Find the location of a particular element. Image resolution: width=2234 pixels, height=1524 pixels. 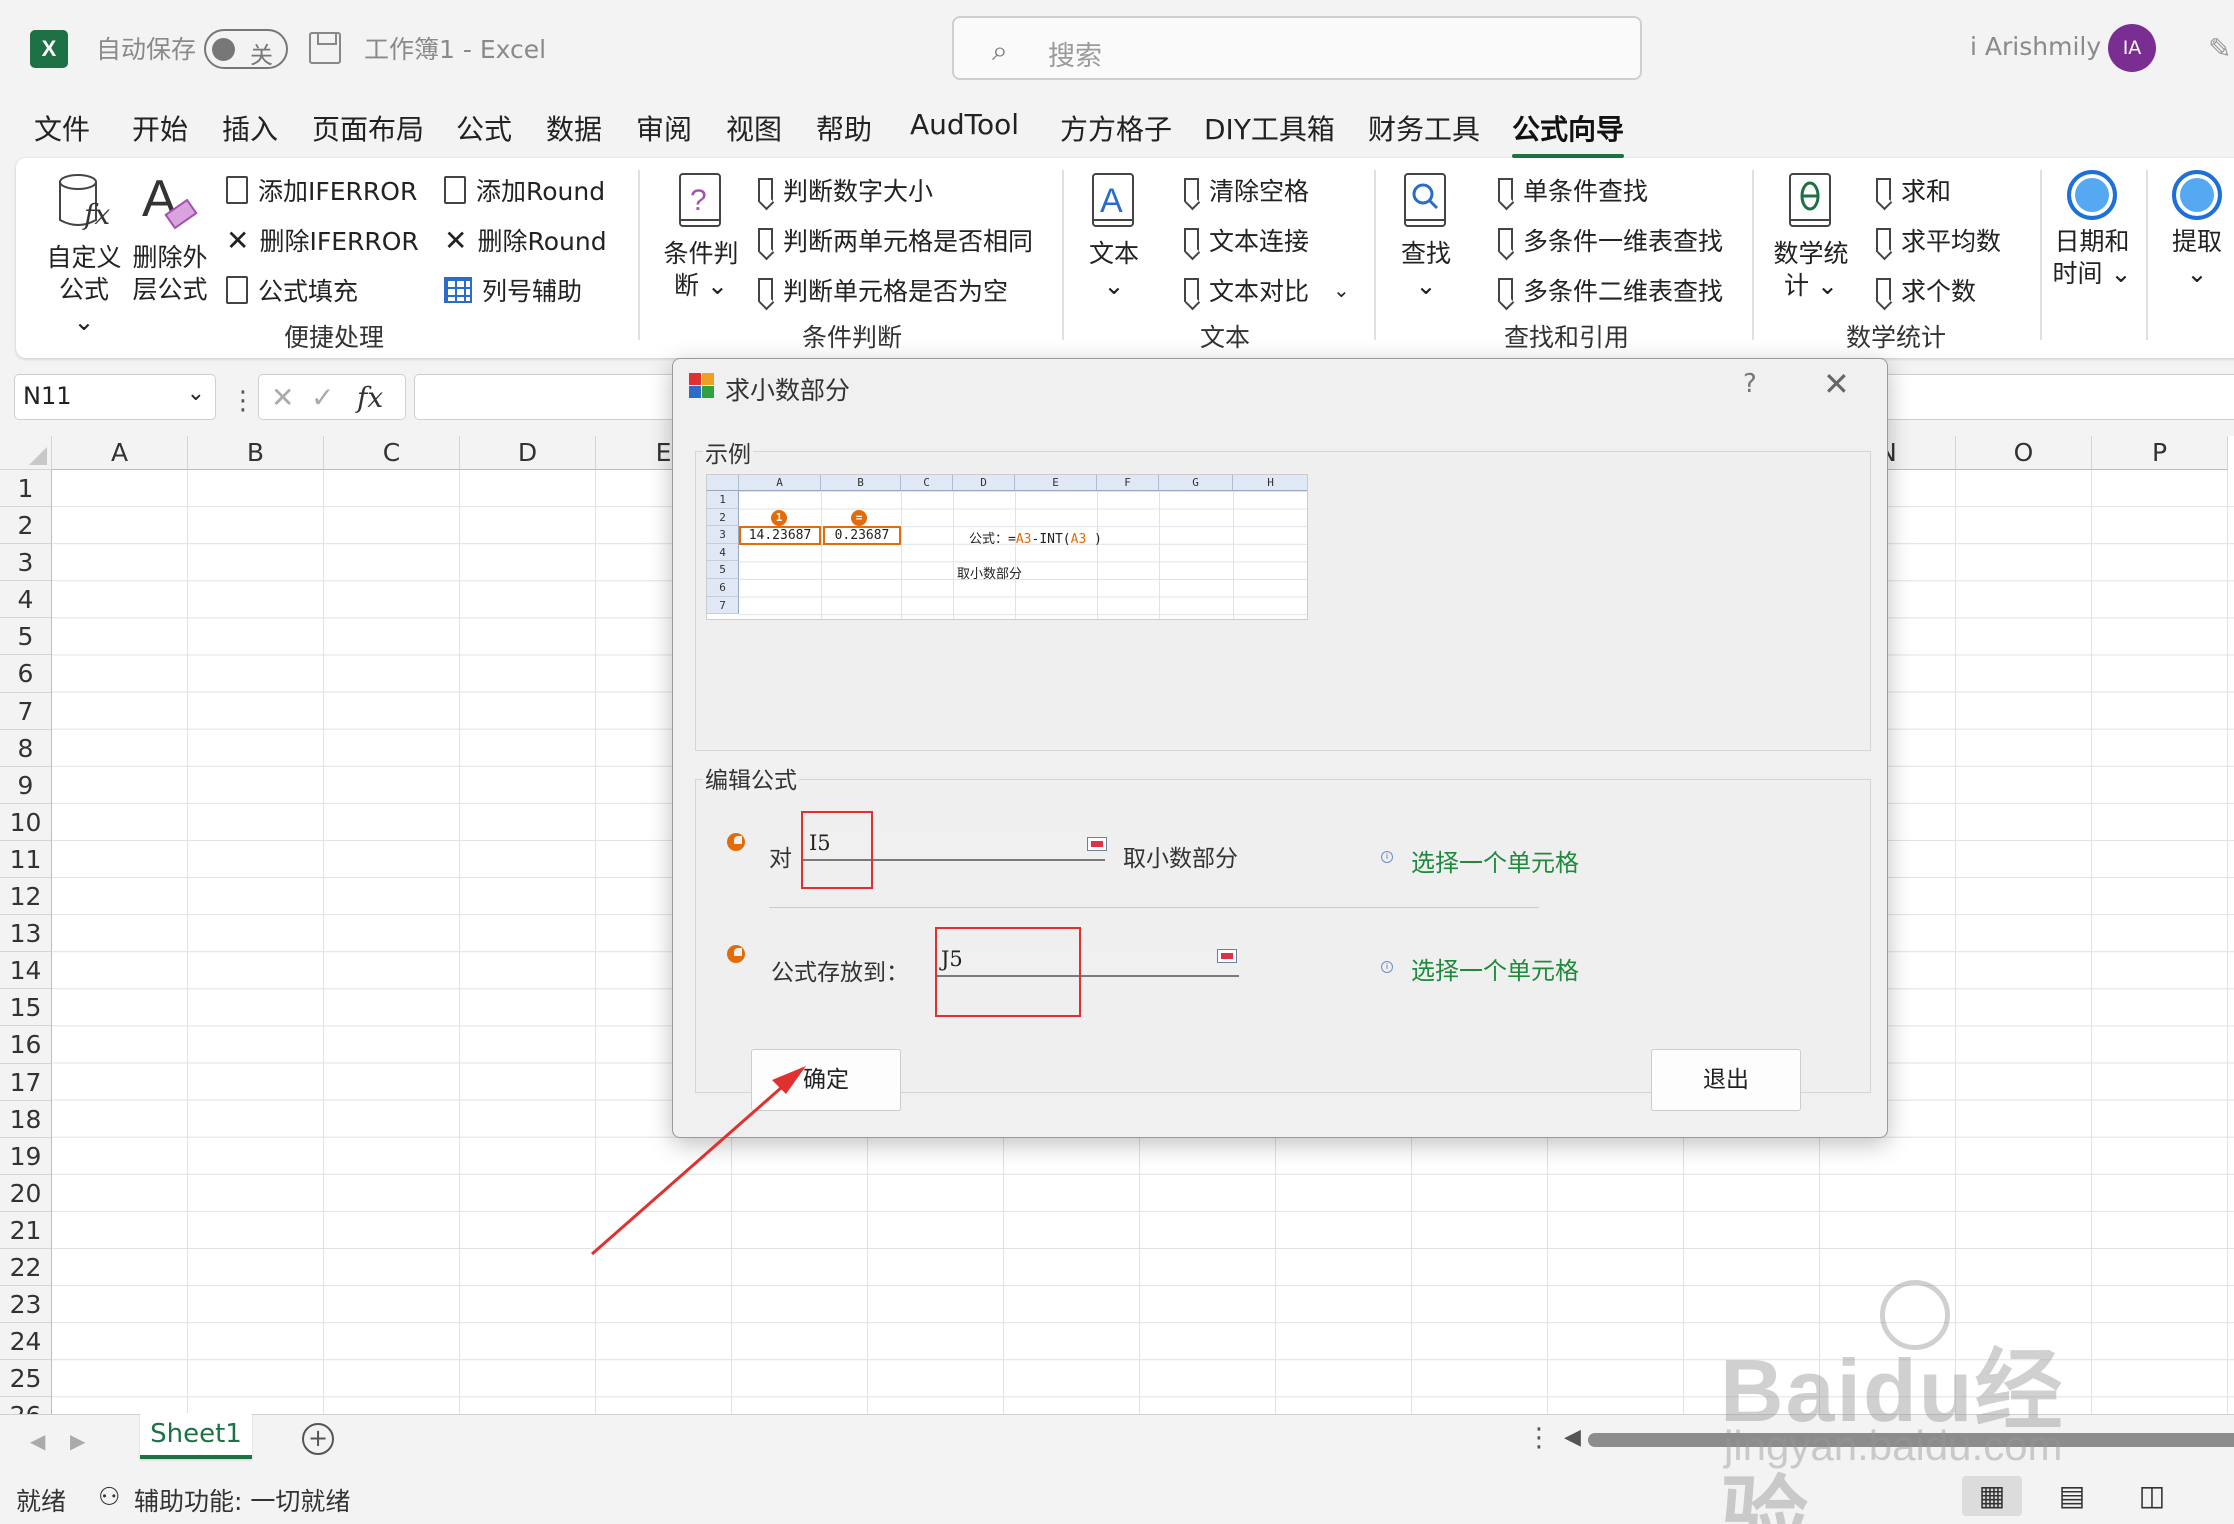

prev-sheet-icon: ◀ is located at coordinates (37, 1441).